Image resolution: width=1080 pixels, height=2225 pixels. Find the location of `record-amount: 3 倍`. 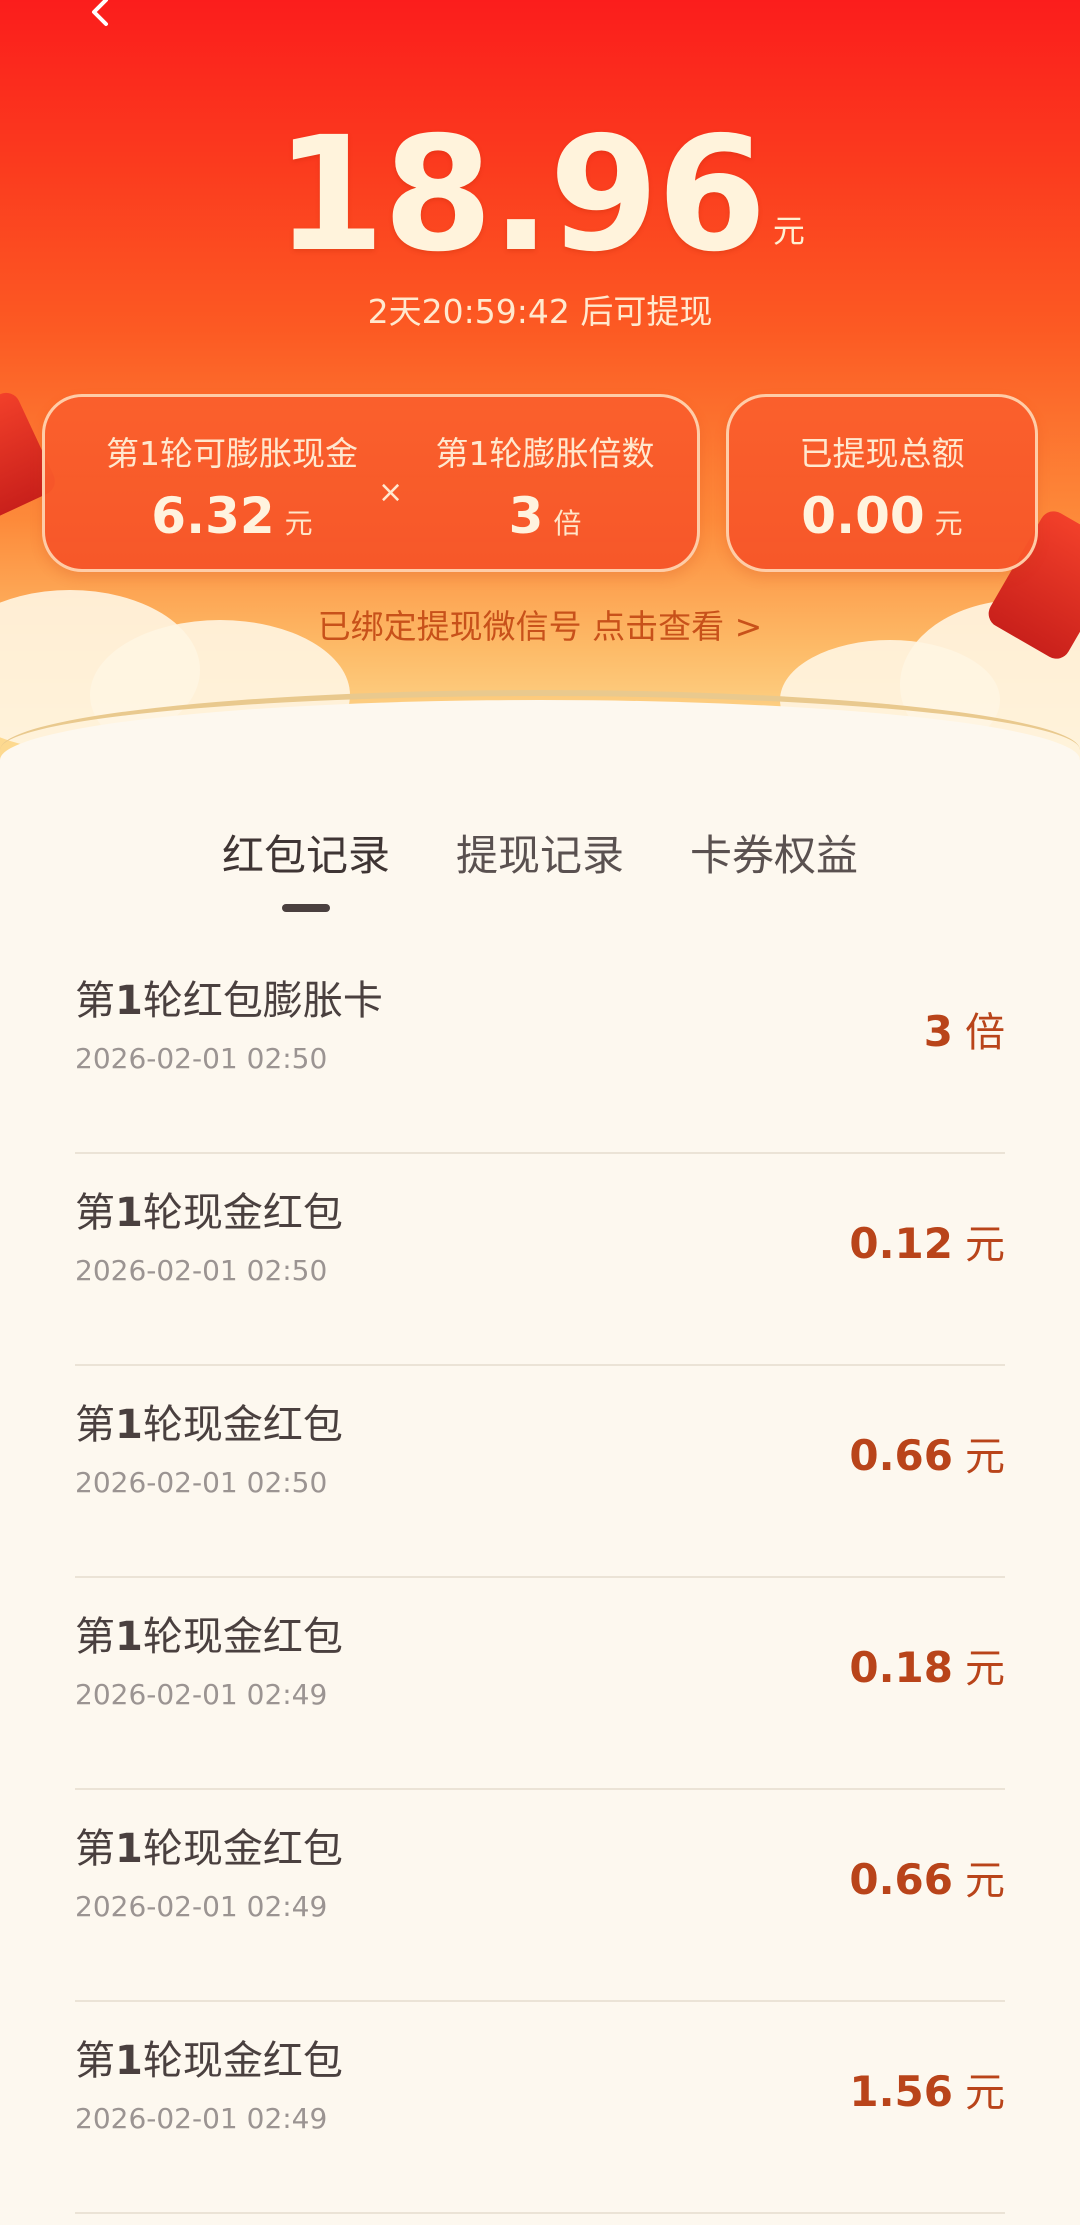

record-amount: 3 倍 is located at coordinates (964, 1029).